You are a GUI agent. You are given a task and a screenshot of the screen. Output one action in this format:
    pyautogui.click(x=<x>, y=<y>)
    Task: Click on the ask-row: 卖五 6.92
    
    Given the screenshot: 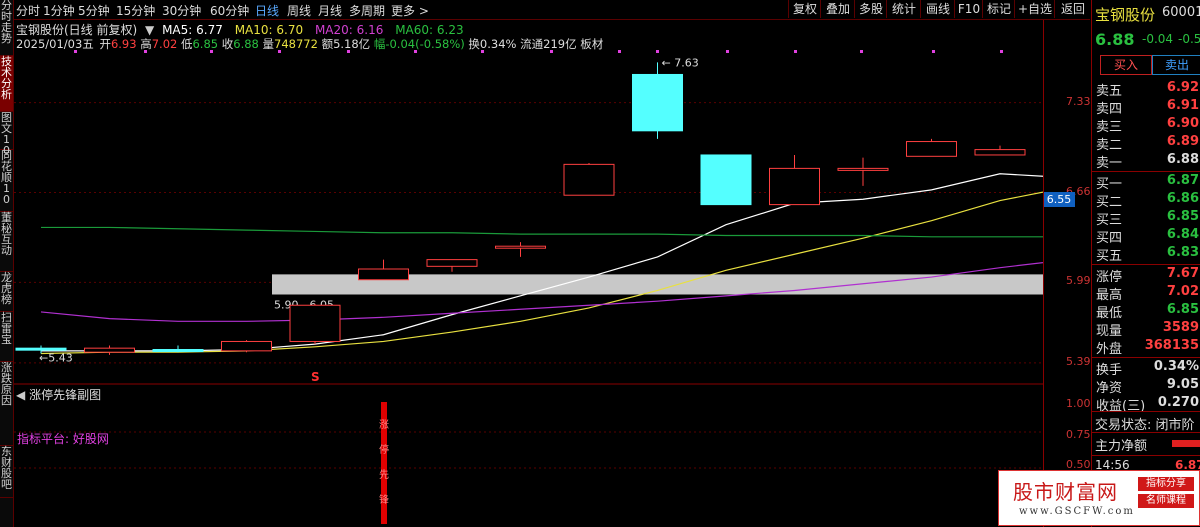 What is the action you would take?
    pyautogui.click(x=1147, y=89)
    